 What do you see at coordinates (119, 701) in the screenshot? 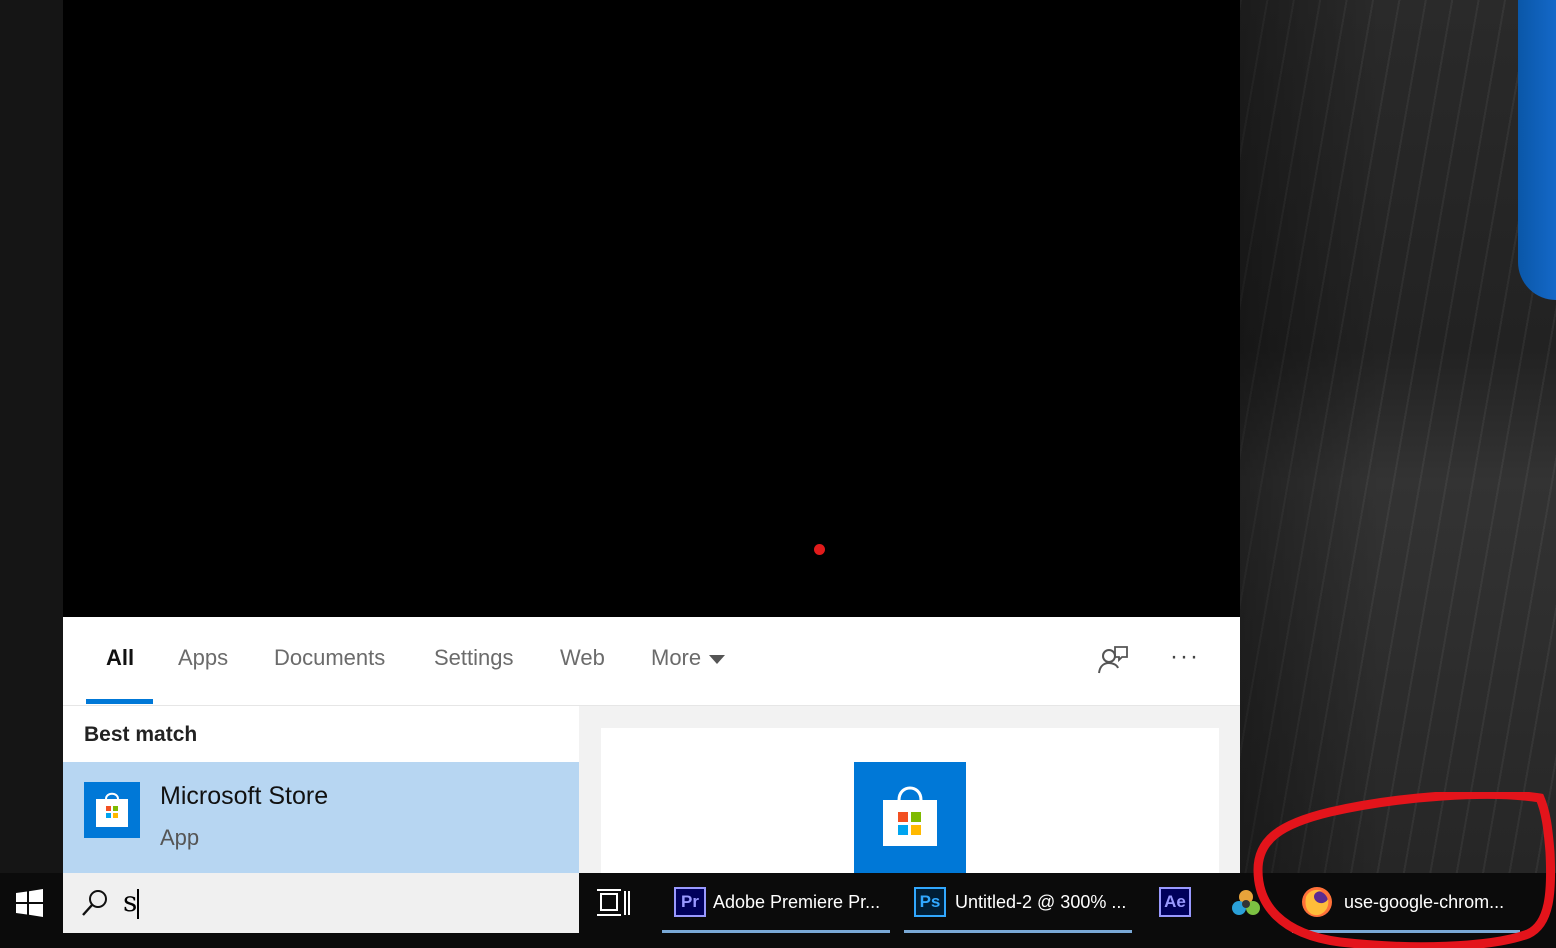
I see `active-tab-indicator` at bounding box center [119, 701].